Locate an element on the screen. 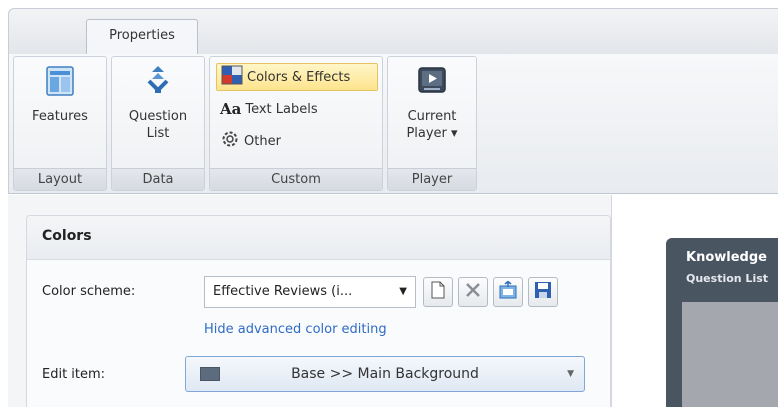 The image size is (778, 407). edit-item-select: Base >> Main Background ▼ is located at coordinates (385, 374).